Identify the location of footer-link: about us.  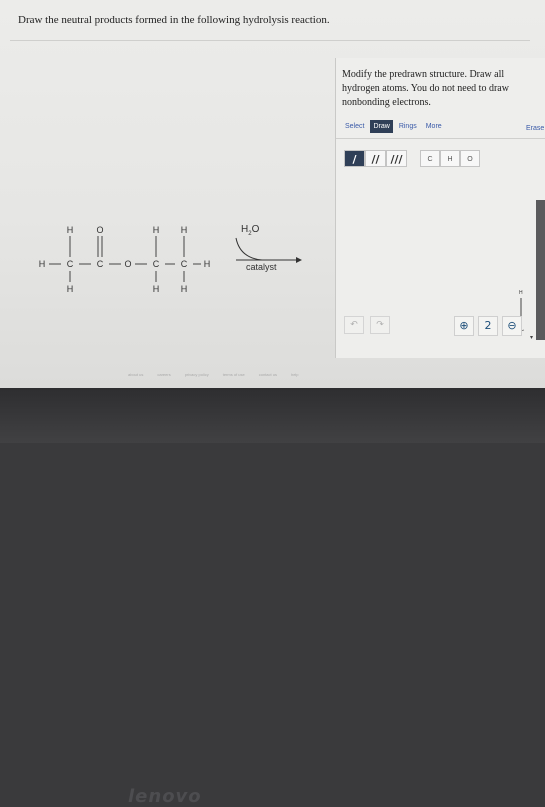
(135, 374).